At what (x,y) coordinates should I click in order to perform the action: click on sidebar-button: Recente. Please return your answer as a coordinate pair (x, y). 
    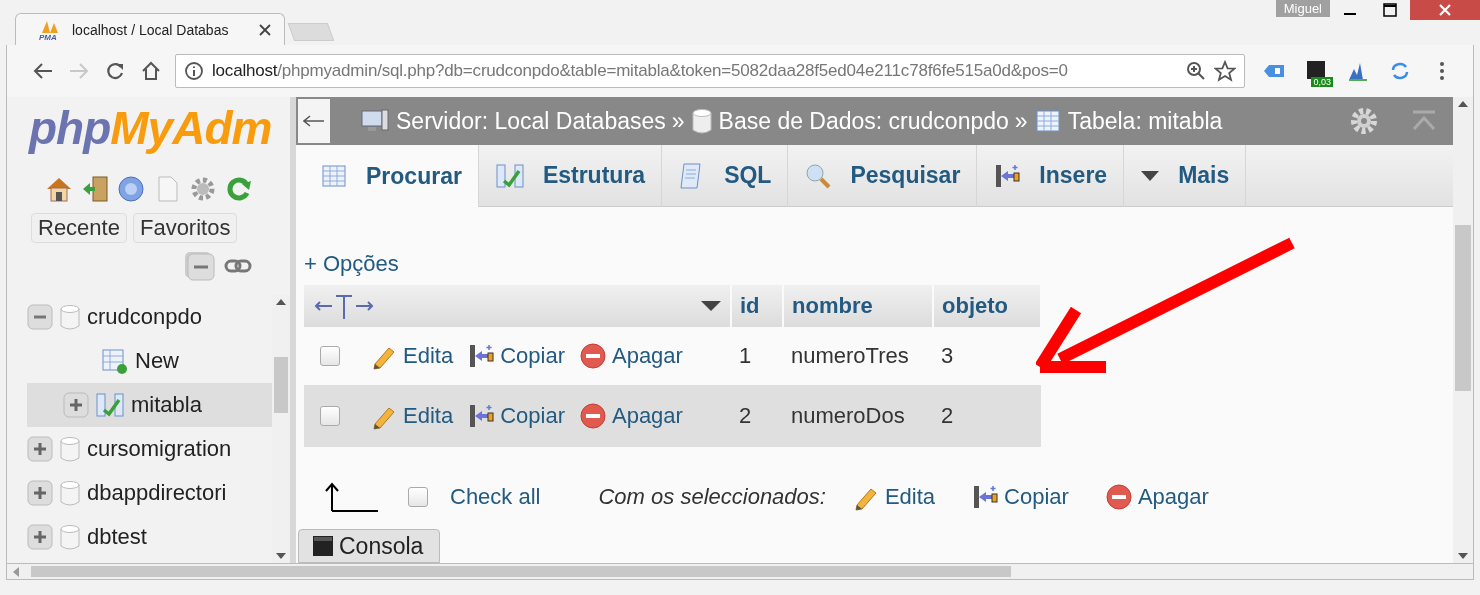
    Looking at the image, I should click on (79, 228).